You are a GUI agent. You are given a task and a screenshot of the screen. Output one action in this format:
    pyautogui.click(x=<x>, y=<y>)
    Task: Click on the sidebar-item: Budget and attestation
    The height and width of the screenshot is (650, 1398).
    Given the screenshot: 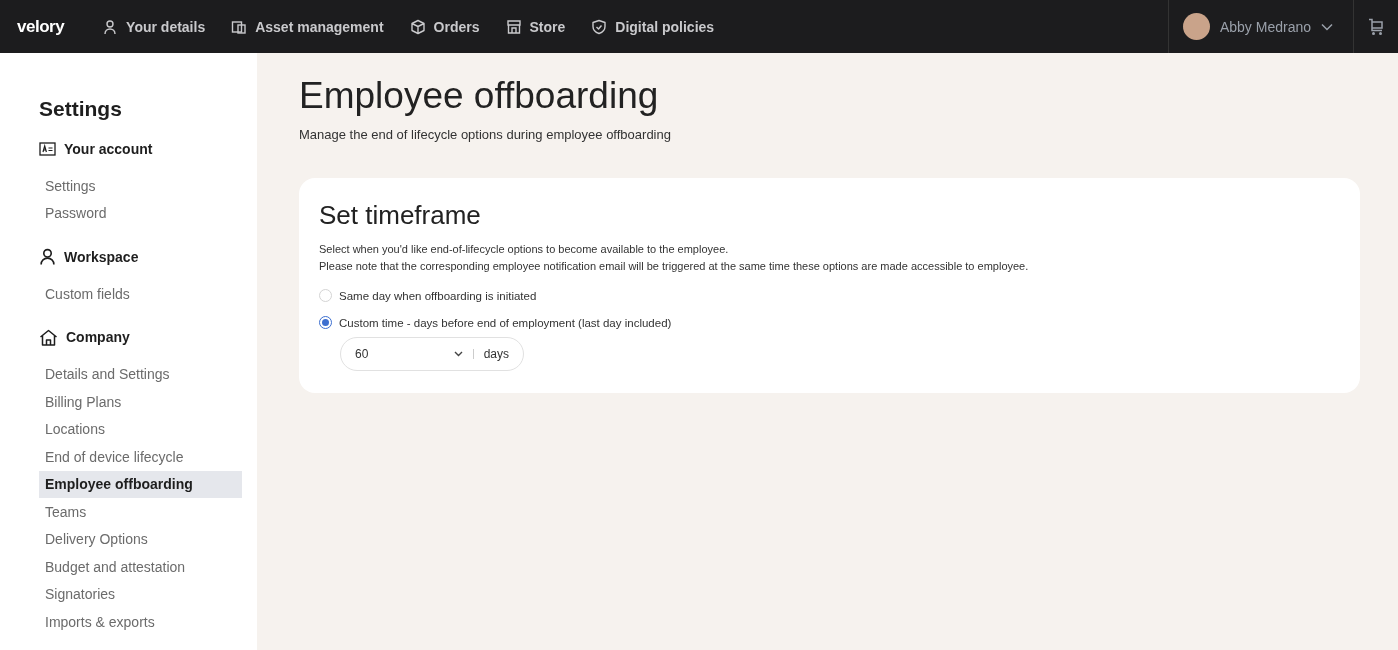 What is the action you would take?
    pyautogui.click(x=140, y=567)
    